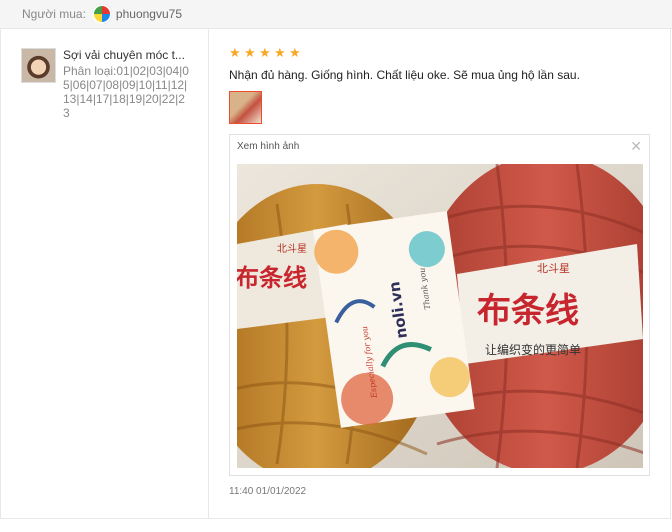 This screenshot has width=672, height=532. I want to click on yarn-label-right-brand: 北斗星, so click(553, 268).